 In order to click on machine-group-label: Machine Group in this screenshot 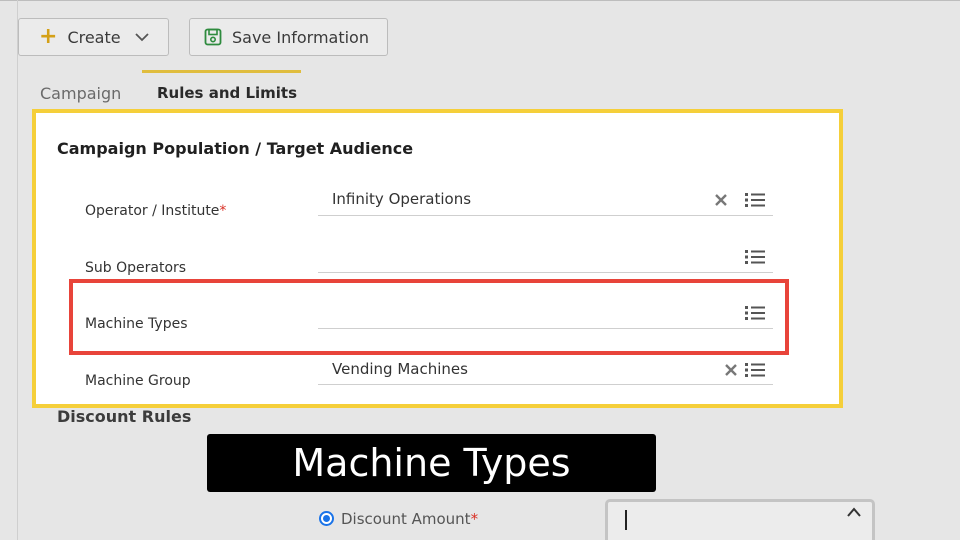, I will do `click(138, 381)`.